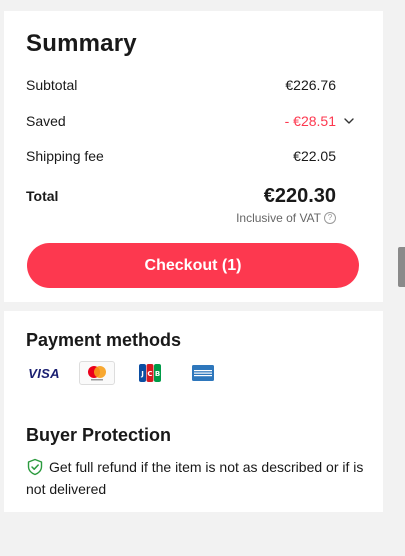  I want to click on svg-text: C, so click(149, 374).